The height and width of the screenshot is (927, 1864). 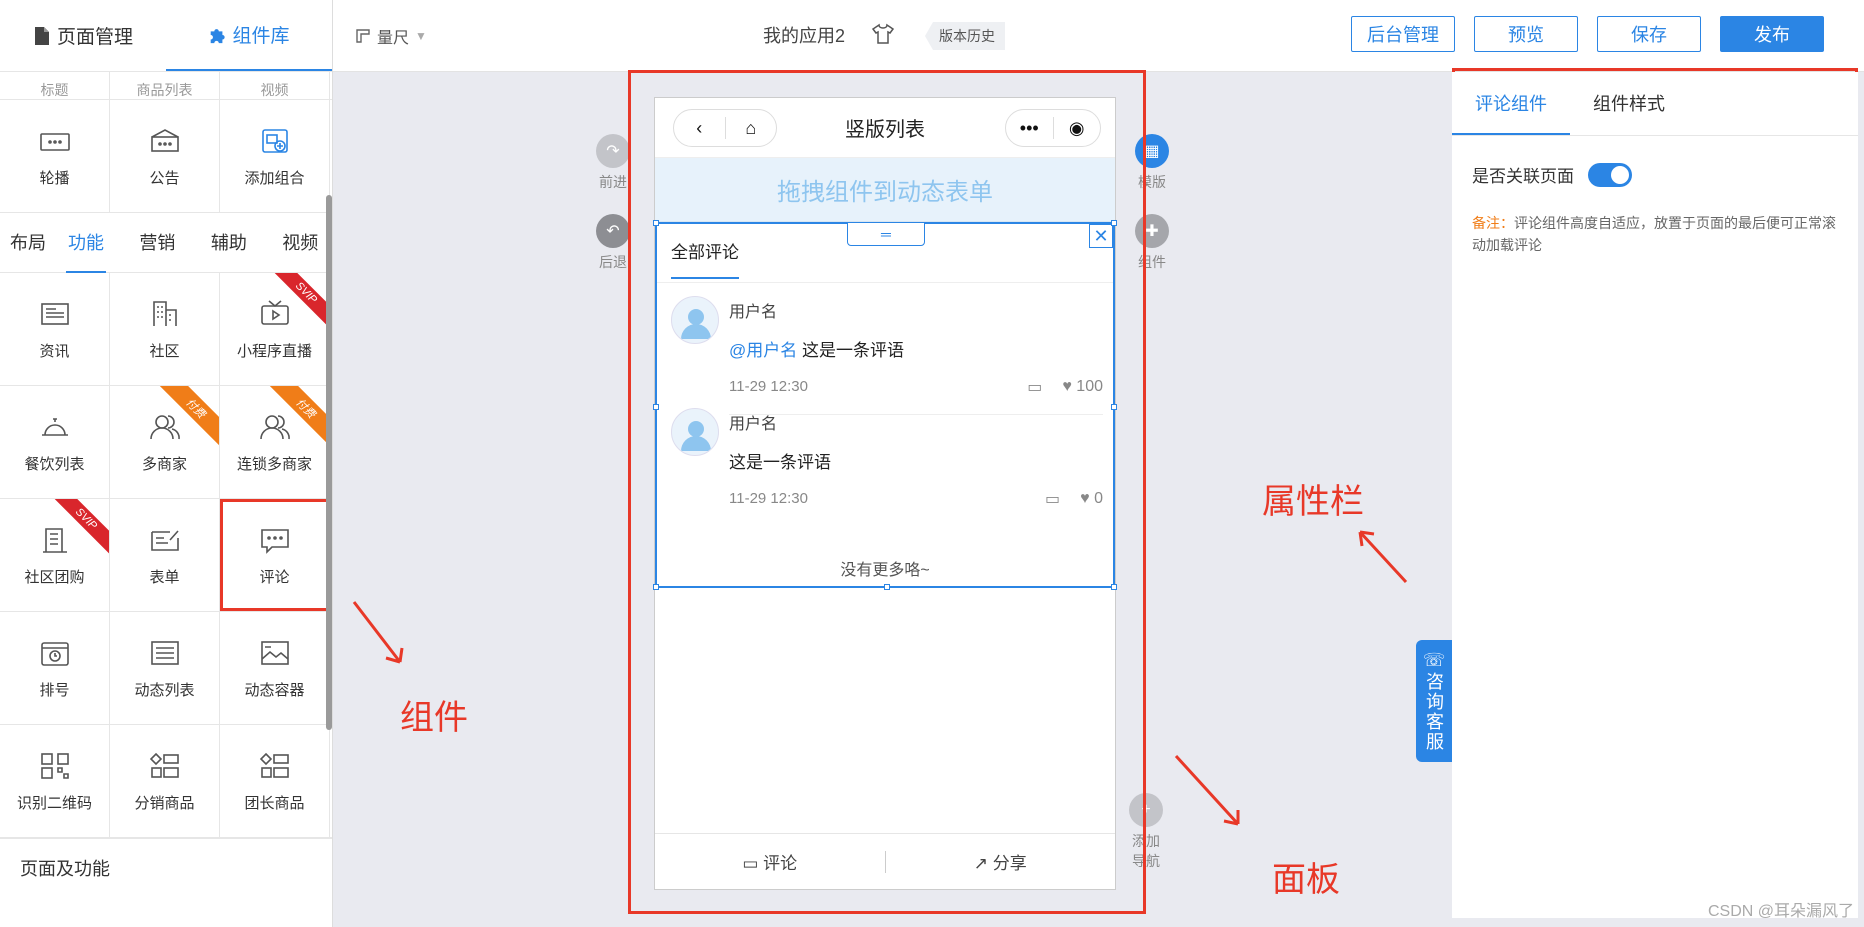 I want to click on undo-icon: ↶, so click(x=613, y=231).